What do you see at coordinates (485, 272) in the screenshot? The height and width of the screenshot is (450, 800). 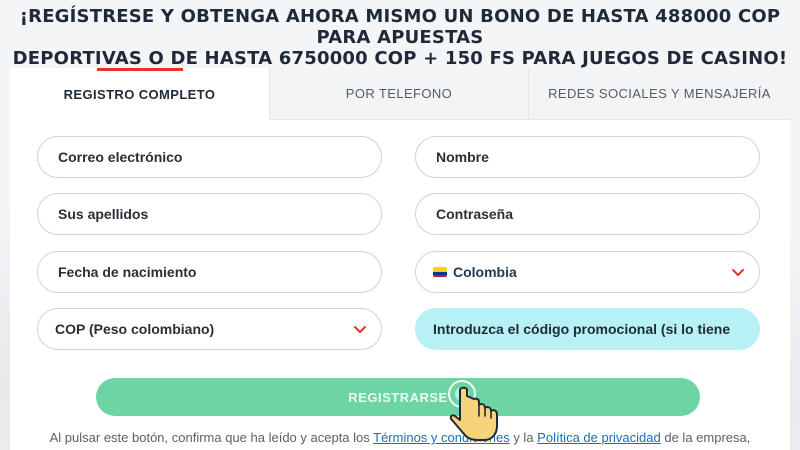 I see `country-value: Colombia` at bounding box center [485, 272].